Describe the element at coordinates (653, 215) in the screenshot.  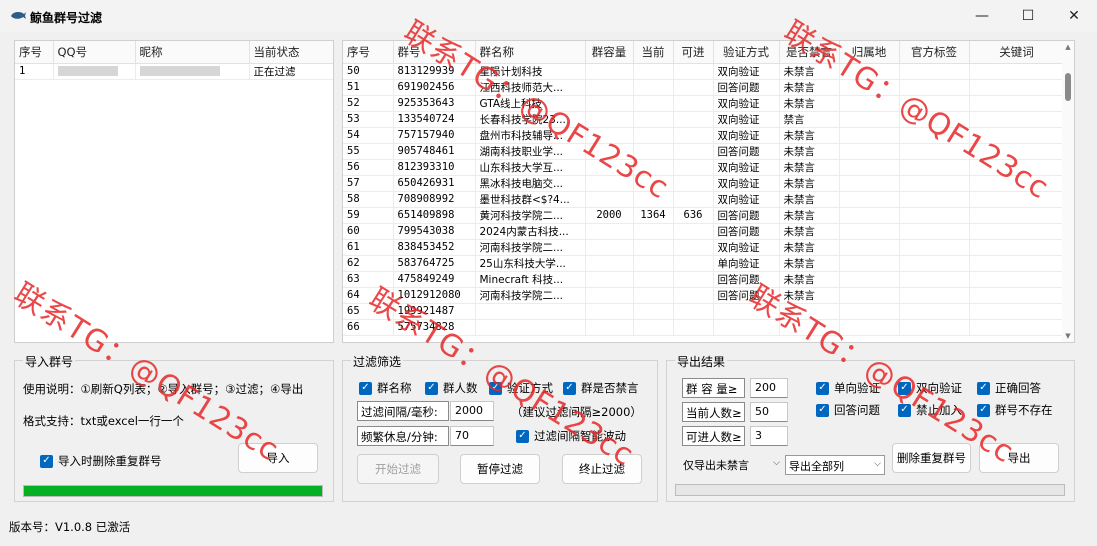
I see `cell-current: 1364` at that location.